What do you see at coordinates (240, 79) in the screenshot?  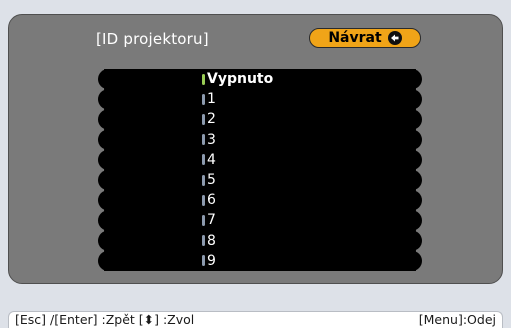 I see `option-label: Vypnuto` at bounding box center [240, 79].